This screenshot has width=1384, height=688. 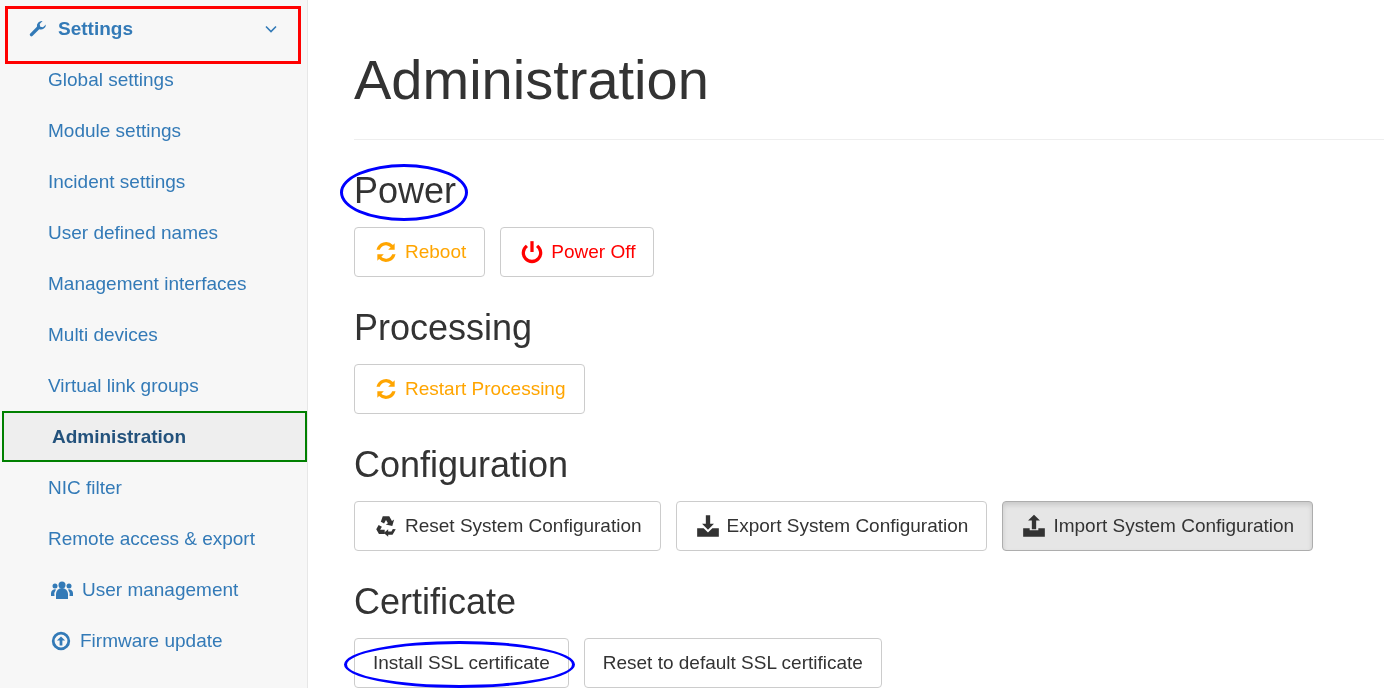 I want to click on upload-icon, so click(x=1034, y=526).